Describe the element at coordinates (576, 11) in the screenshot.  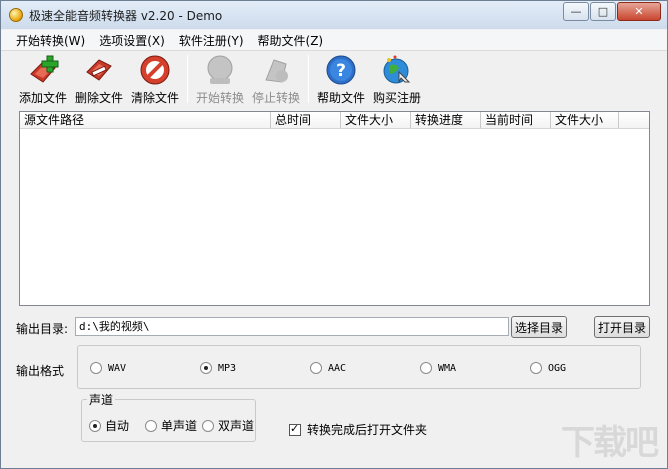
I see `minimize-button: —` at that location.